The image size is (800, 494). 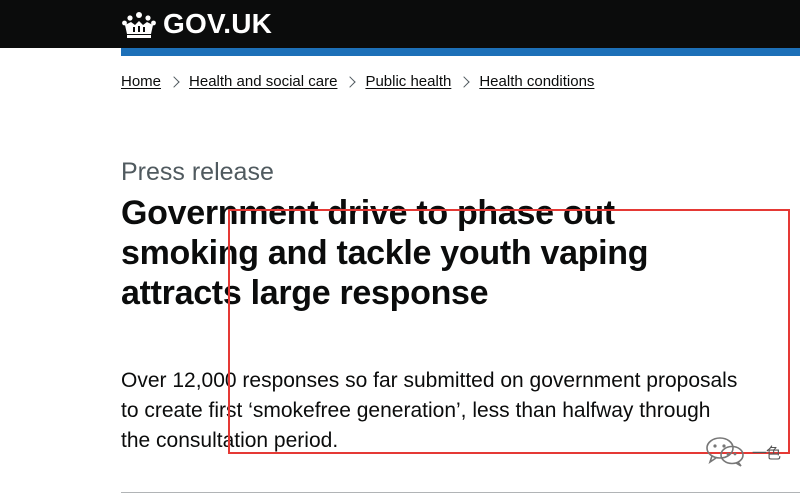 What do you see at coordinates (141, 81) in the screenshot?
I see `breadcrumb-home: Home` at bounding box center [141, 81].